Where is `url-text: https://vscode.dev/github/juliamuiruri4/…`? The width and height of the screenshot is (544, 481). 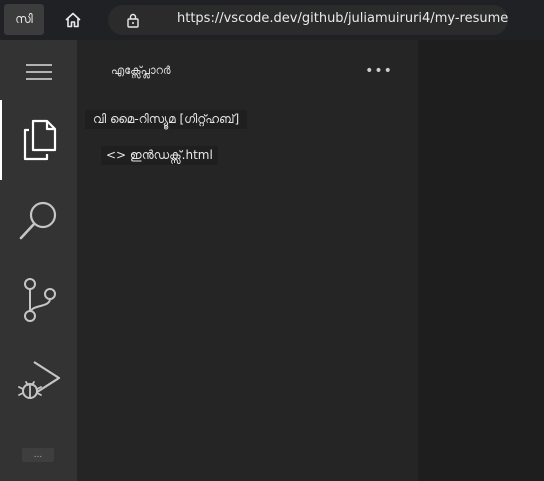
url-text: https://vscode.dev/github/juliamuiruri4/… is located at coordinates (342, 18).